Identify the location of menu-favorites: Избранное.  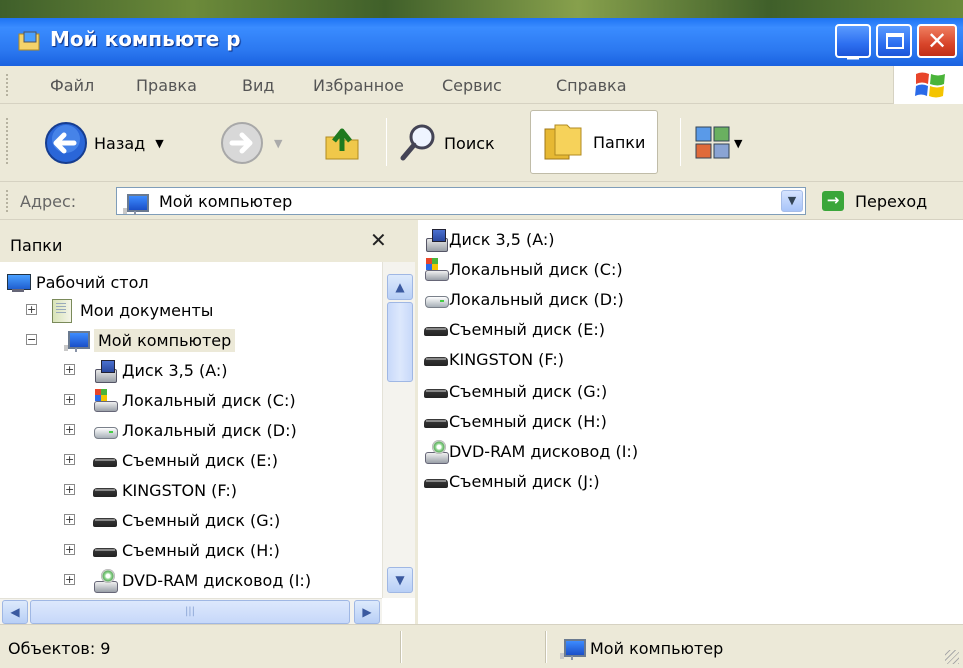
(358, 85).